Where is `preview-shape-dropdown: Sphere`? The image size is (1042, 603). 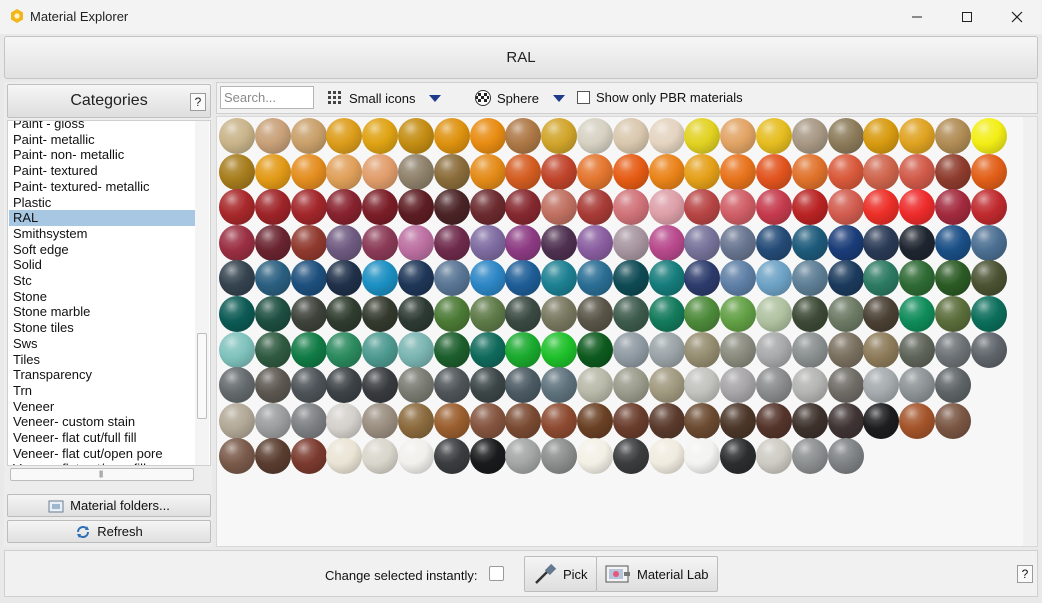 preview-shape-dropdown: Sphere is located at coordinates (520, 98).